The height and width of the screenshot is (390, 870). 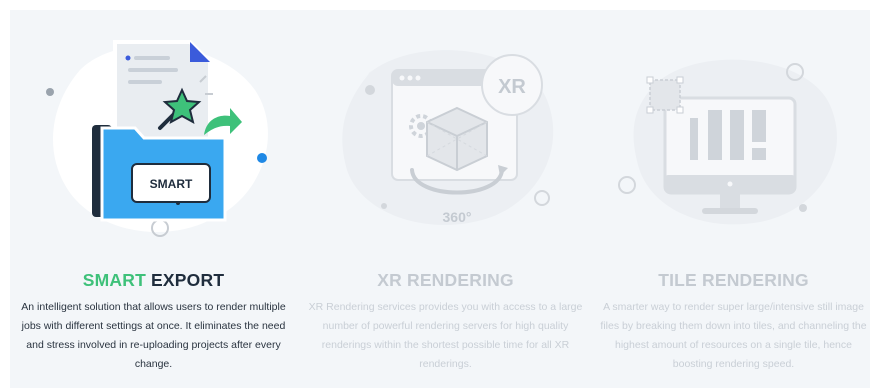 I want to click on feature-title: TILE RENDERING, so click(x=733, y=280).